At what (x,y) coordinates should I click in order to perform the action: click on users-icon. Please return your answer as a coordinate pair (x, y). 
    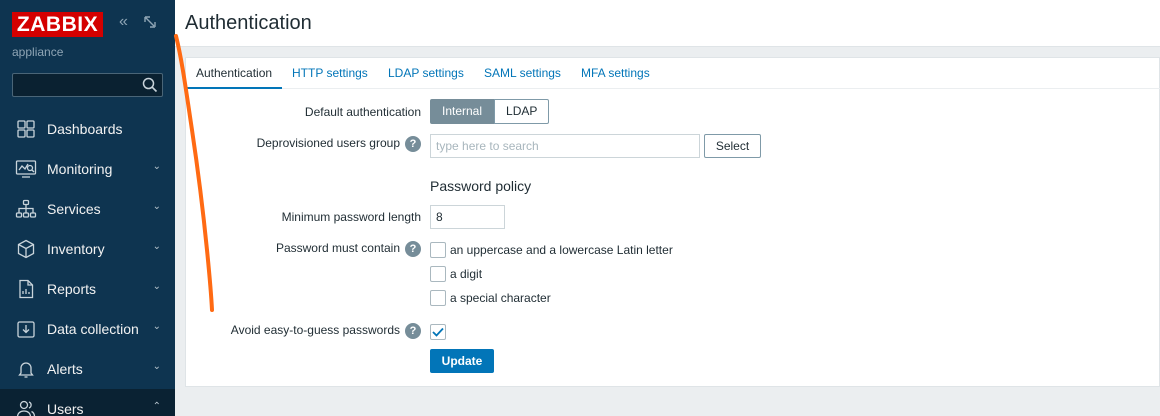
    Looking at the image, I should click on (26, 407).